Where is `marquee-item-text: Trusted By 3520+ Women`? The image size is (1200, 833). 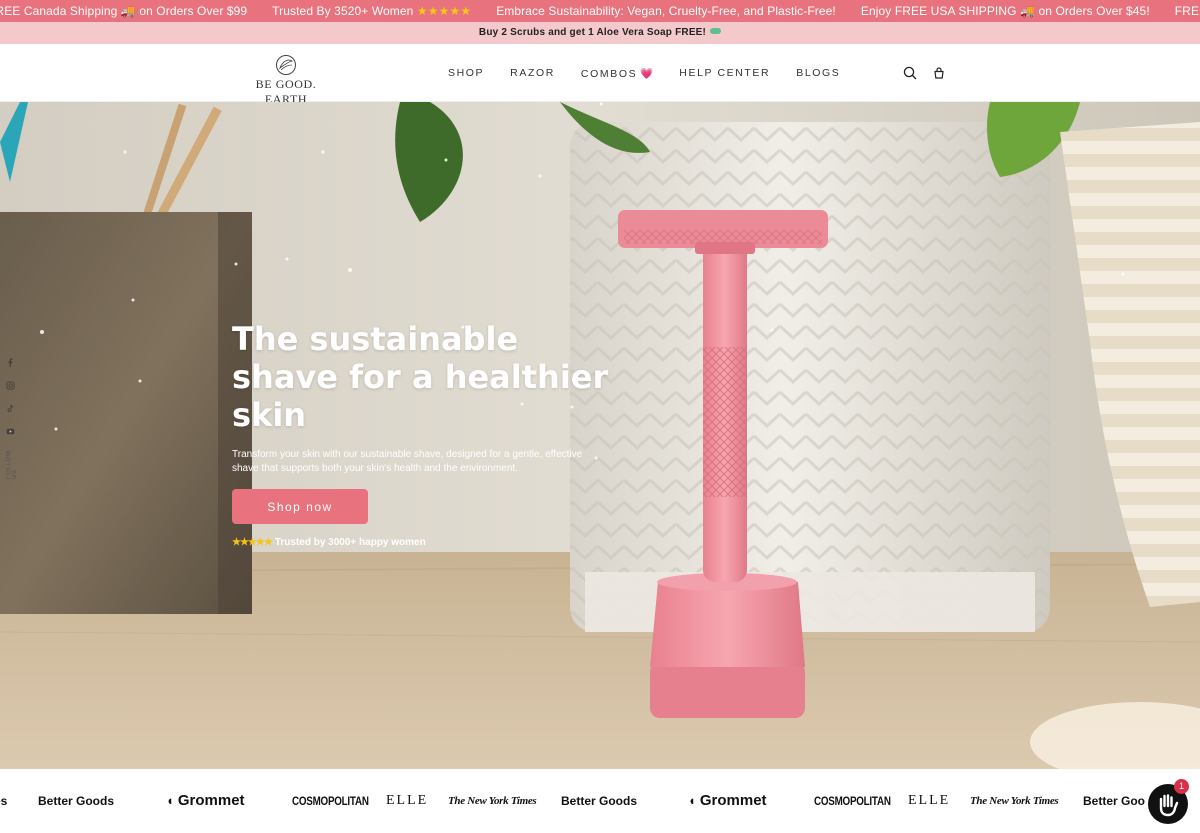 marquee-item-text: Trusted By 3520+ Women is located at coordinates (344, 11).